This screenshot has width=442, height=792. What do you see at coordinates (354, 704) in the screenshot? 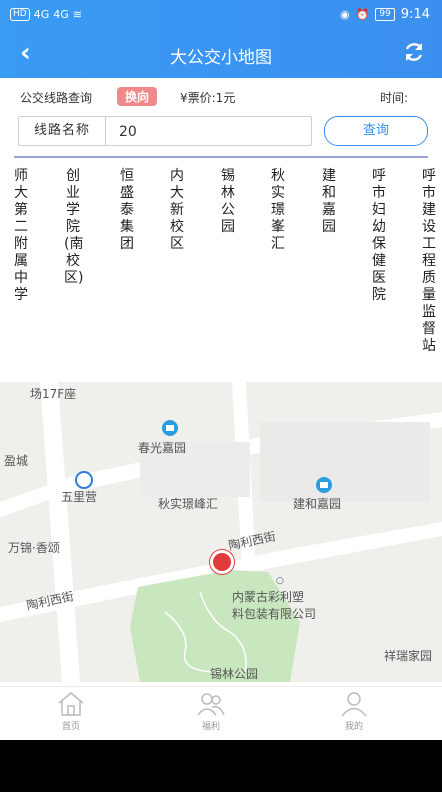
I see `user-icon` at bounding box center [354, 704].